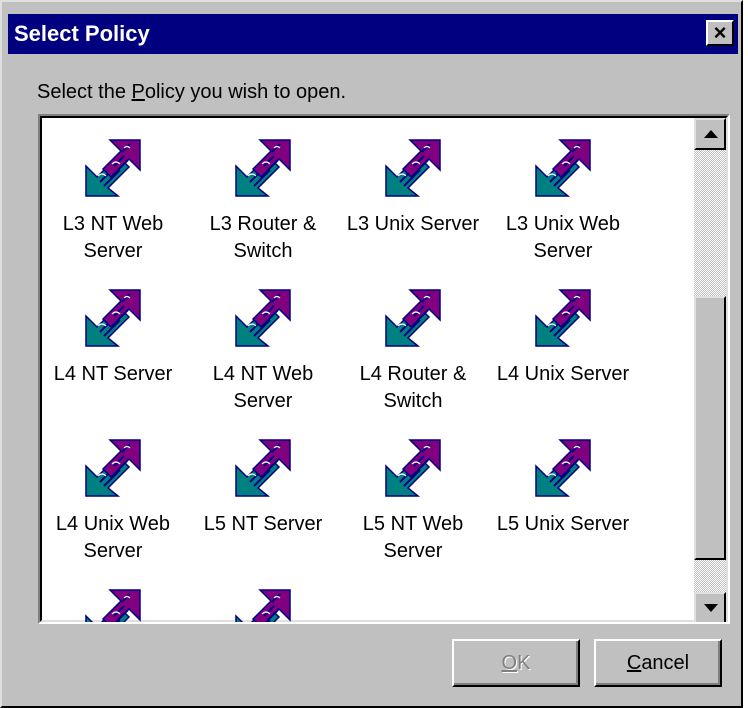 The height and width of the screenshot is (708, 748). Describe the element at coordinates (373, 34) in the screenshot. I see `title-bar: Select Policy ×` at that location.